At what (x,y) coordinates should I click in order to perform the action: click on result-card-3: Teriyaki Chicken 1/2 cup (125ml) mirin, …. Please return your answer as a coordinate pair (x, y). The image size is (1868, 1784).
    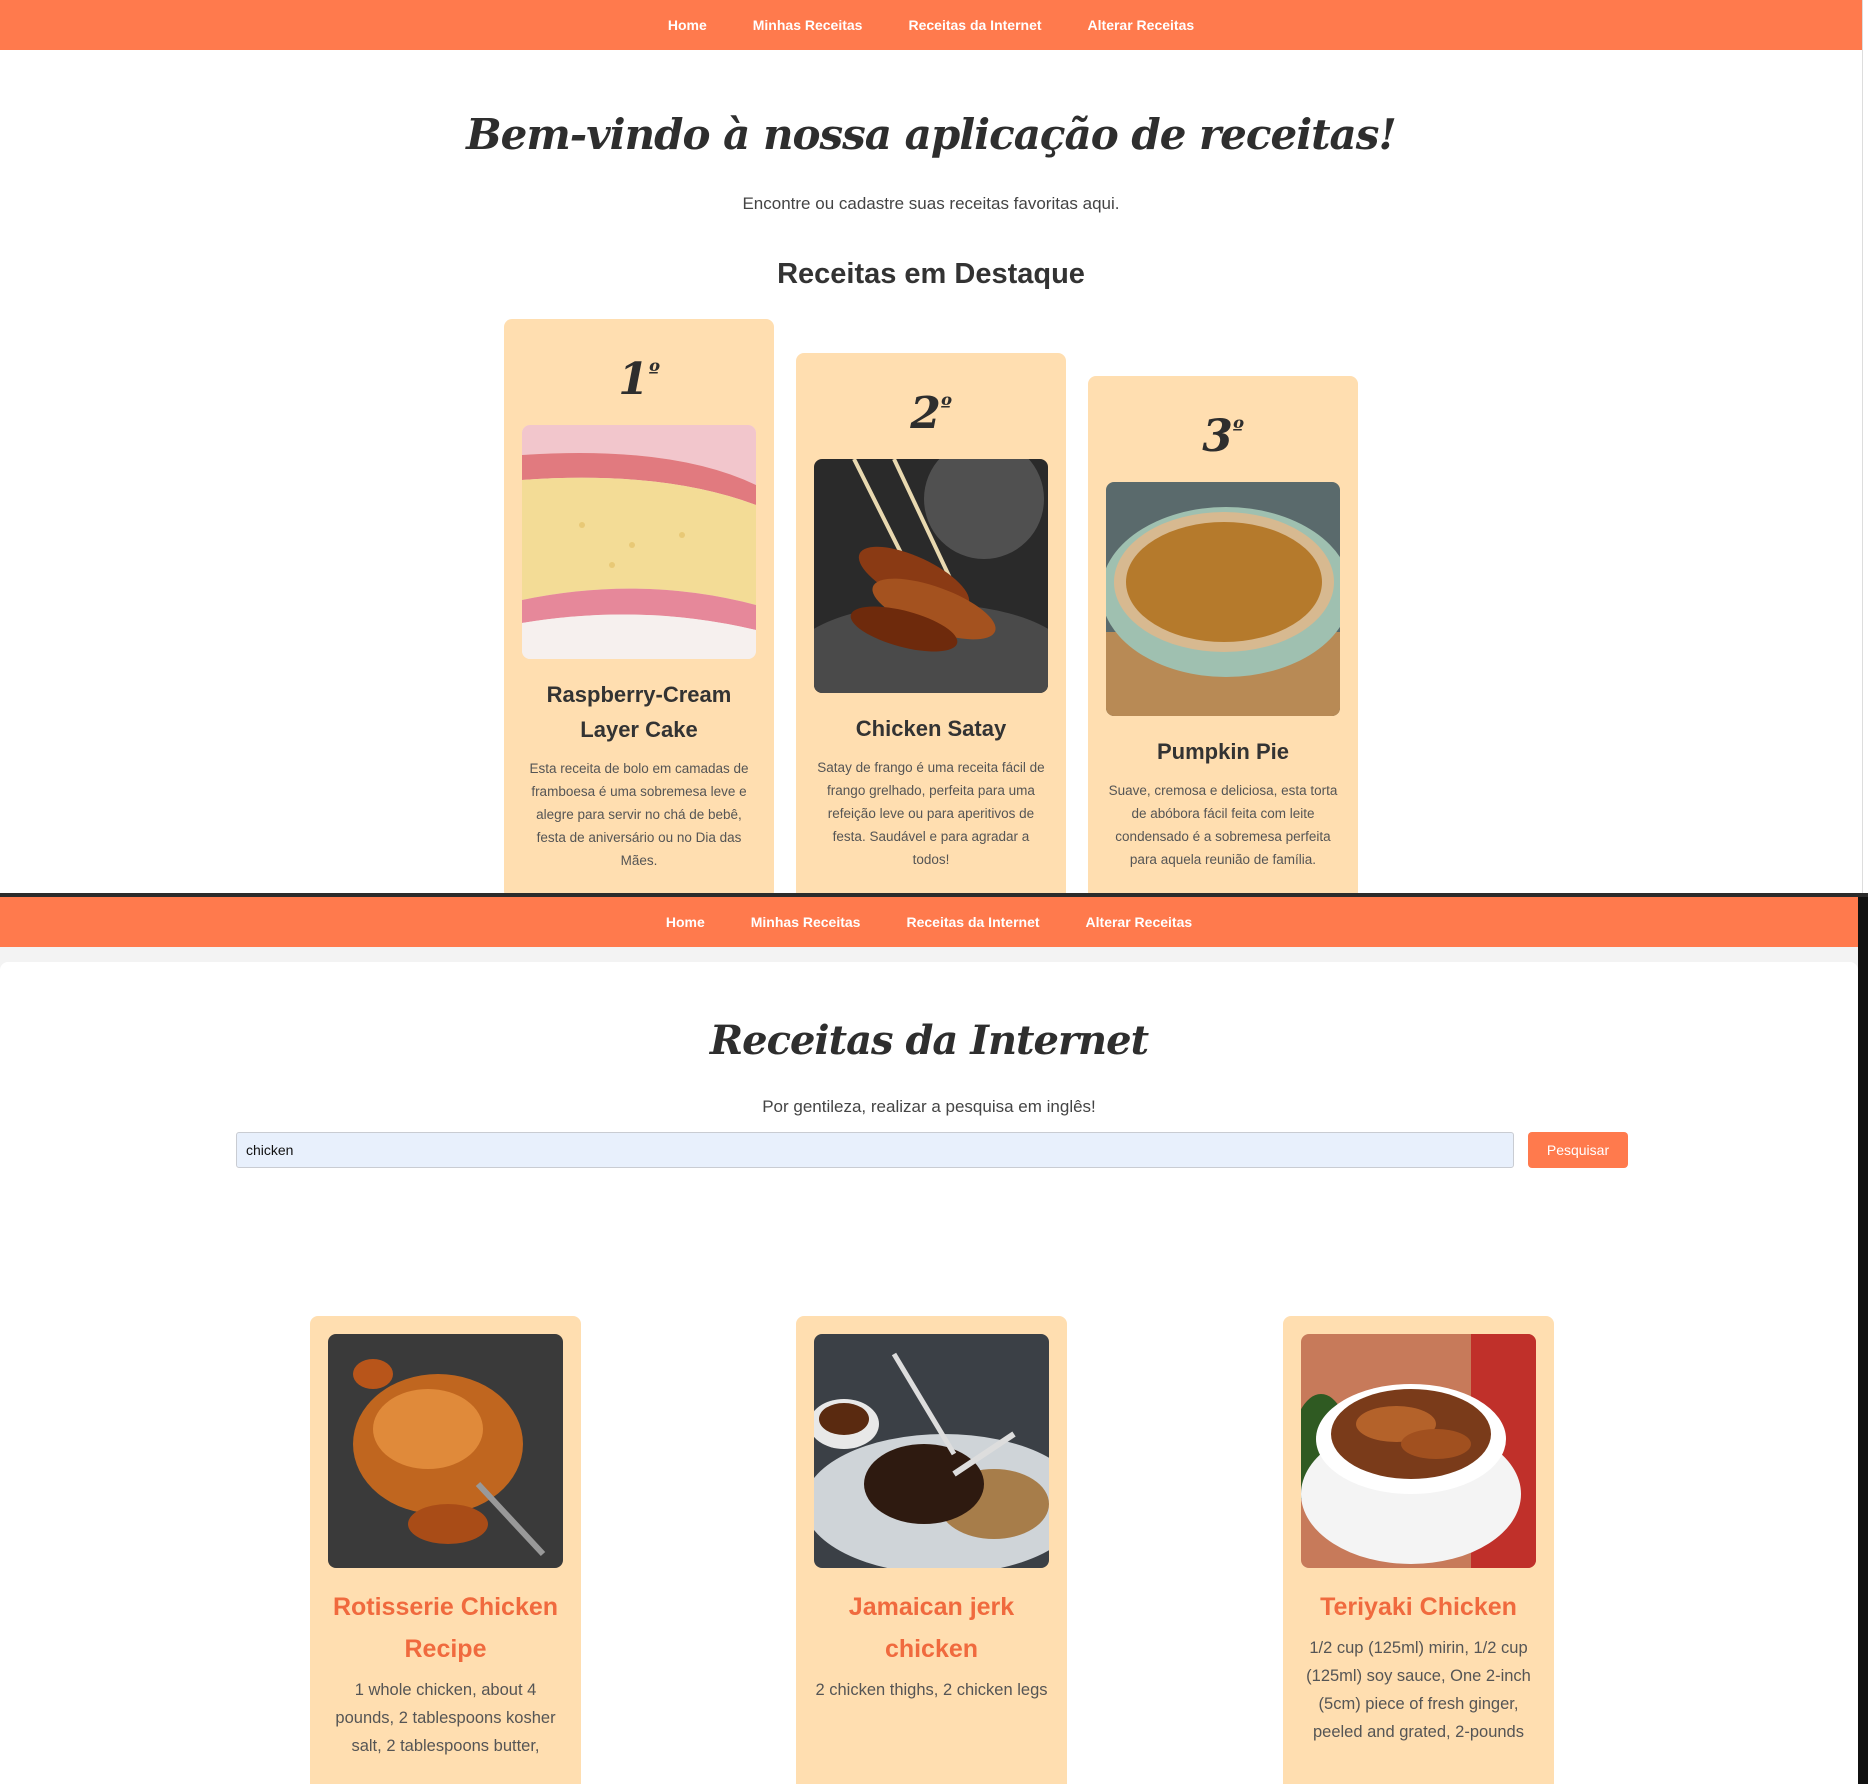
    Looking at the image, I should click on (1418, 1550).